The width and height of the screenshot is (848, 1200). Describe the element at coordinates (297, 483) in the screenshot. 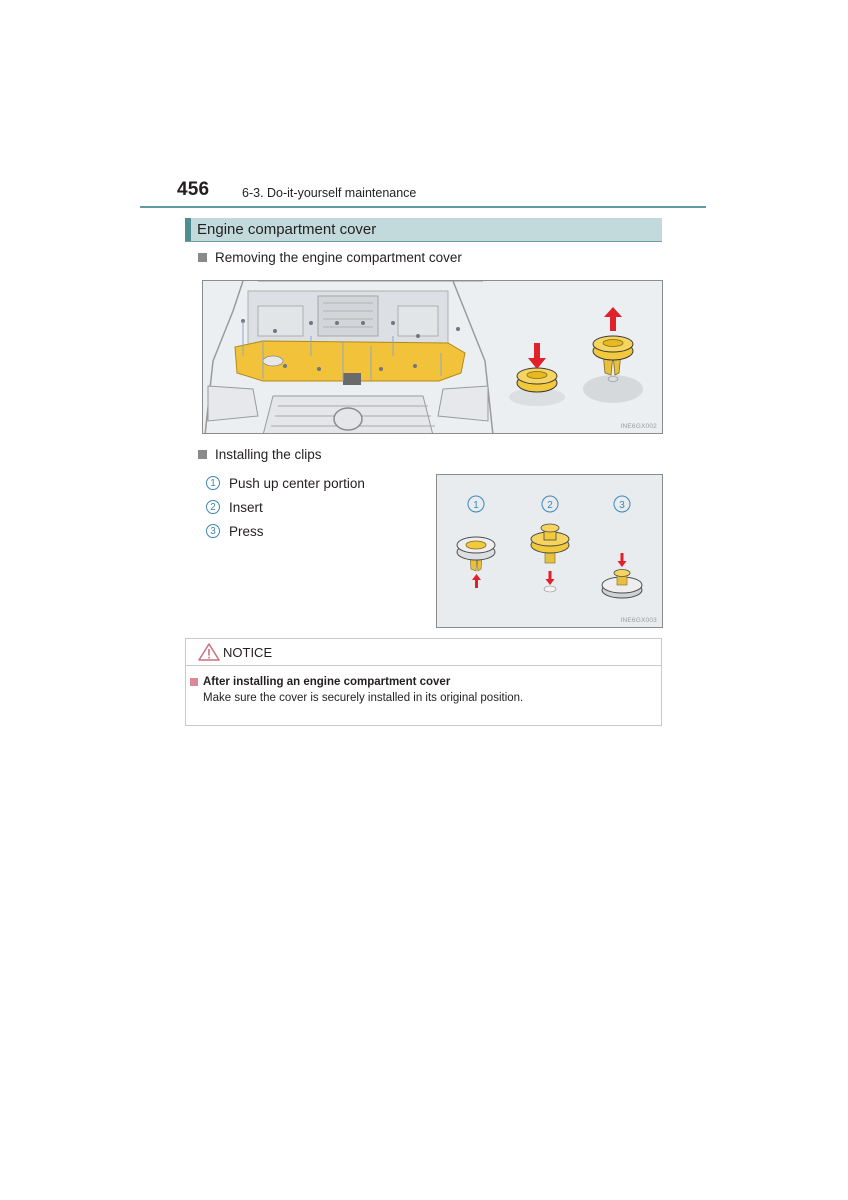

I see `step-label: Push up center portion` at that location.